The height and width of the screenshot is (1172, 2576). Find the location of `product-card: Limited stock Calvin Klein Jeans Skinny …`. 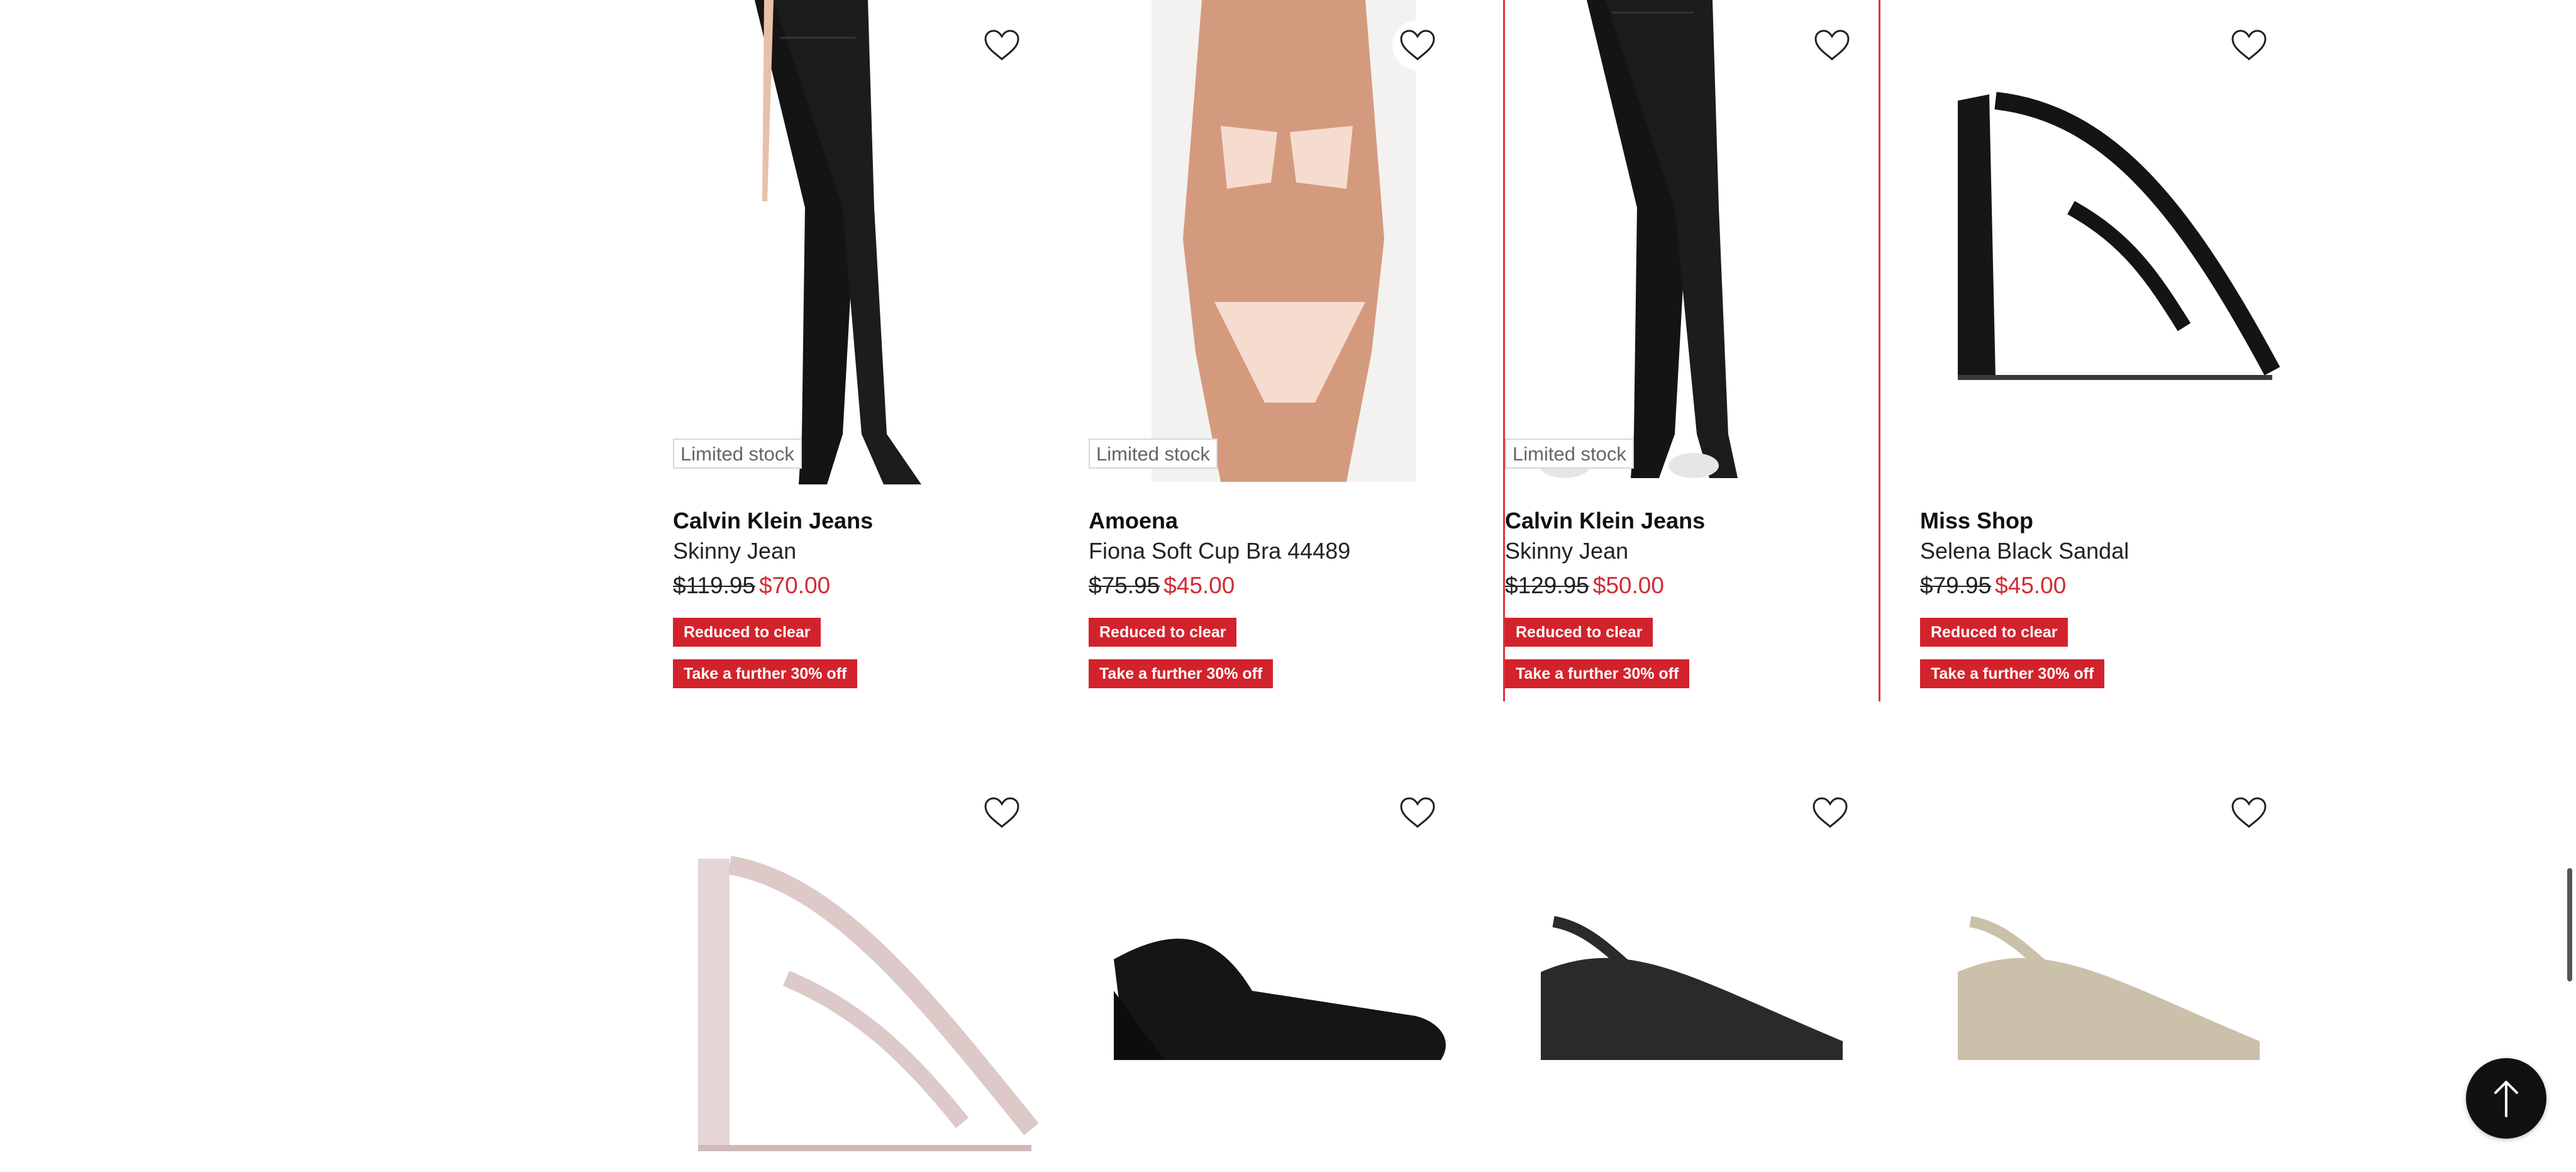

product-card: Limited stock Calvin Klein Jeans Skinny … is located at coordinates (861, 351).